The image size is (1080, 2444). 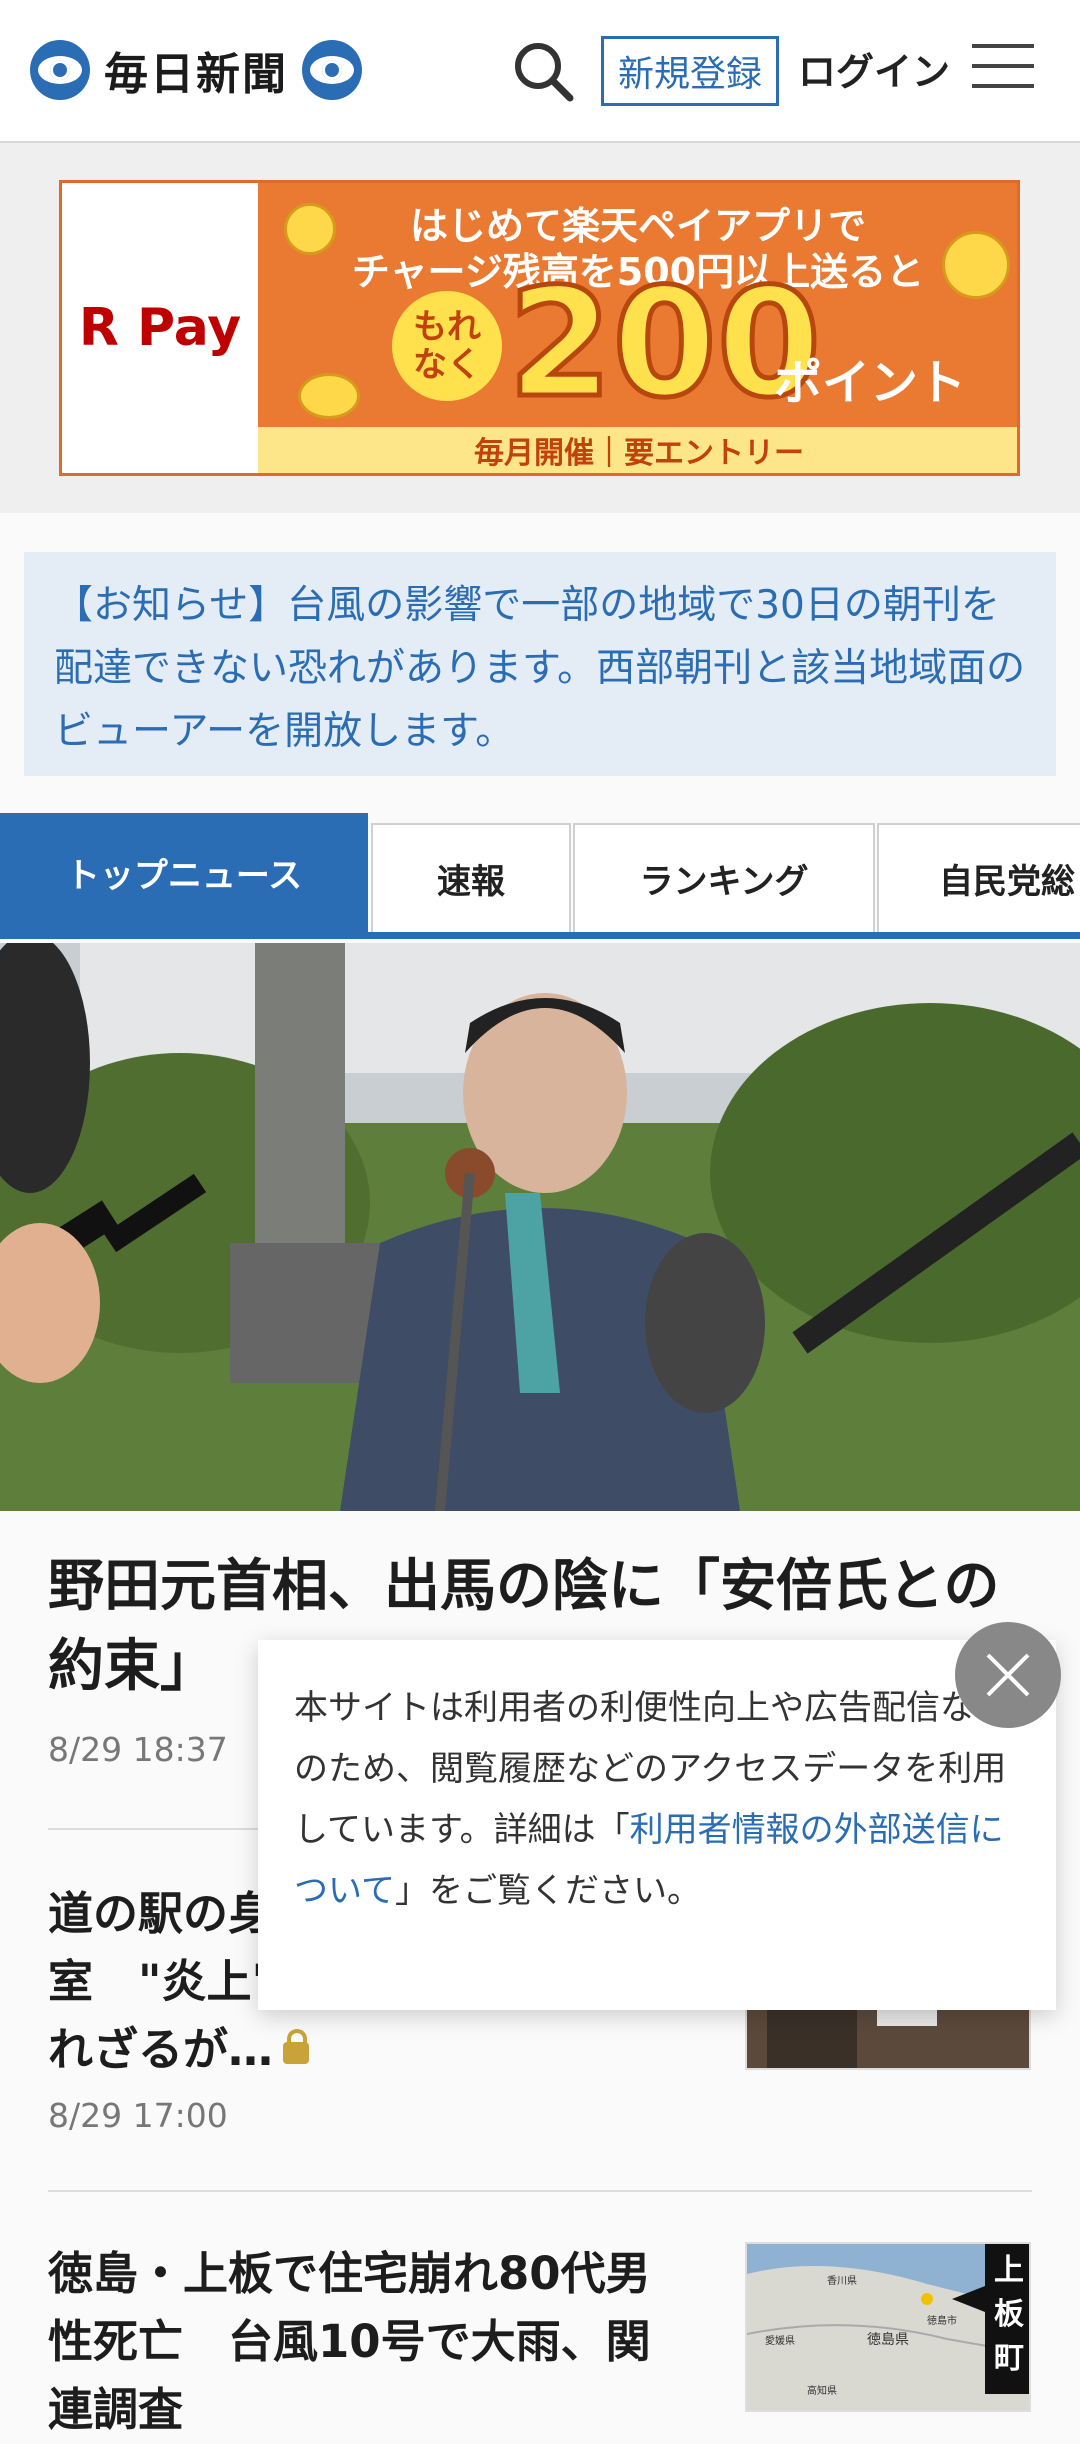 I want to click on map-town-label-3: 町, so click(x=1009, y=2358).